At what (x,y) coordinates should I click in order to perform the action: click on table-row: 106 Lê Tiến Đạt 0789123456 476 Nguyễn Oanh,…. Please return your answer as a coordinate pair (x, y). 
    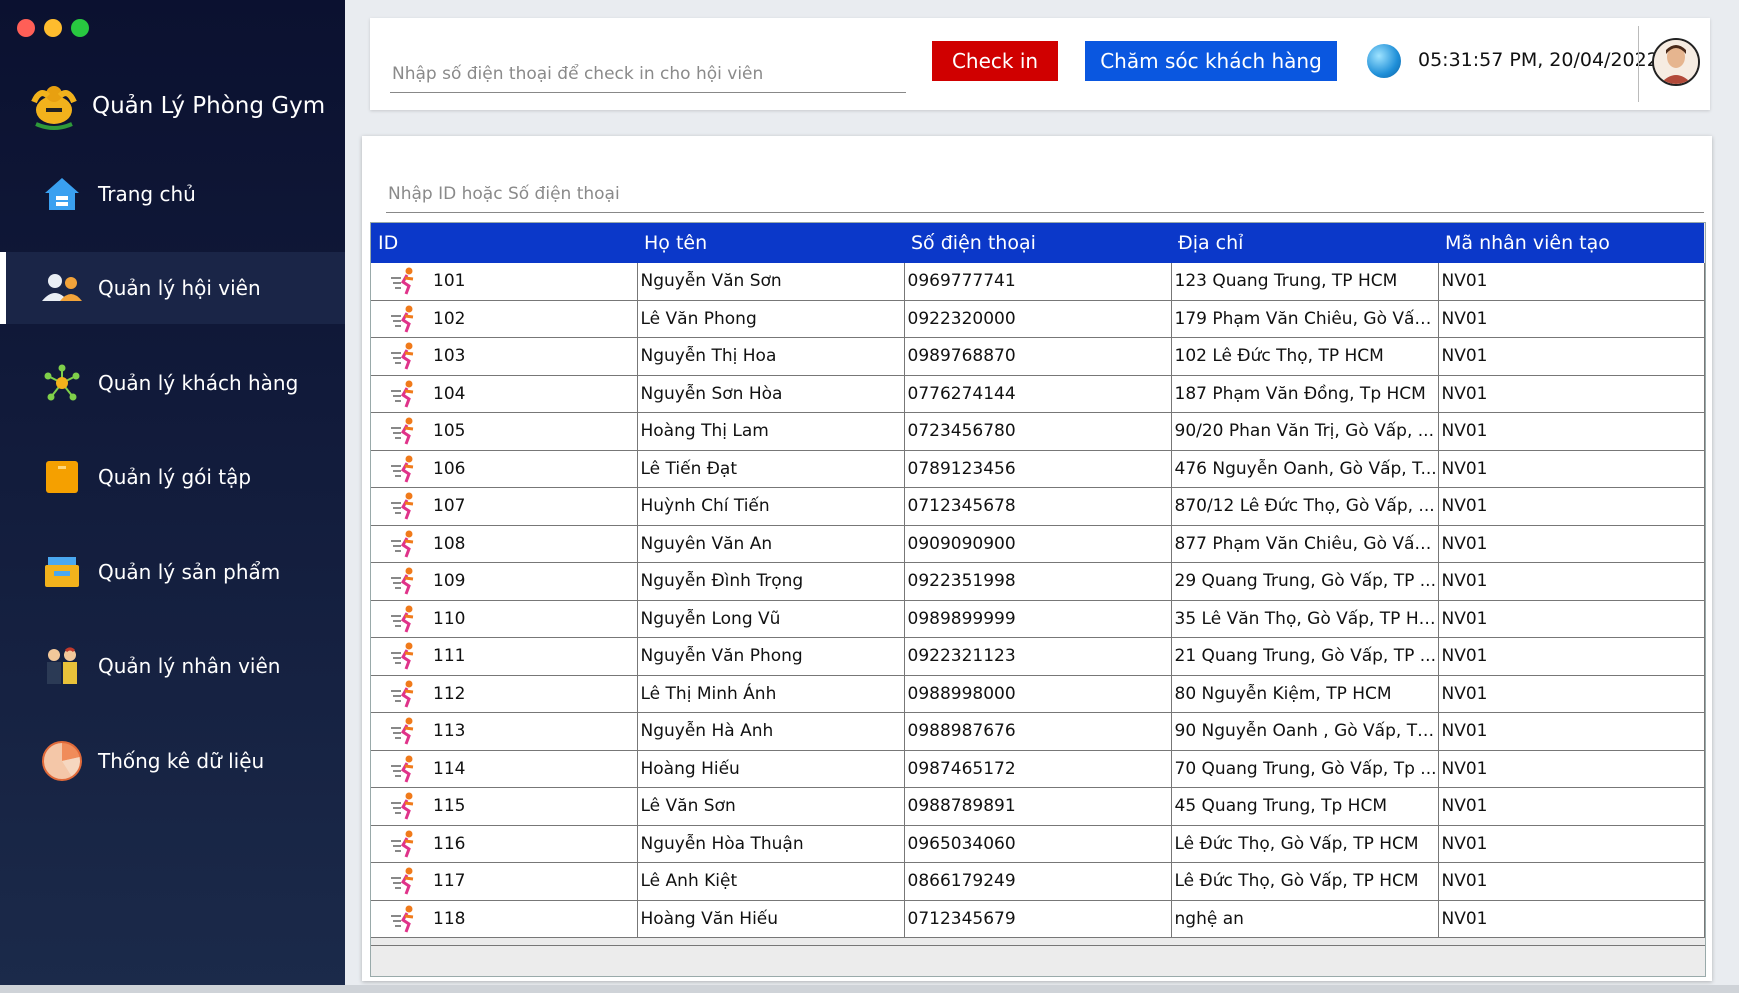
    Looking at the image, I should click on (1038, 469).